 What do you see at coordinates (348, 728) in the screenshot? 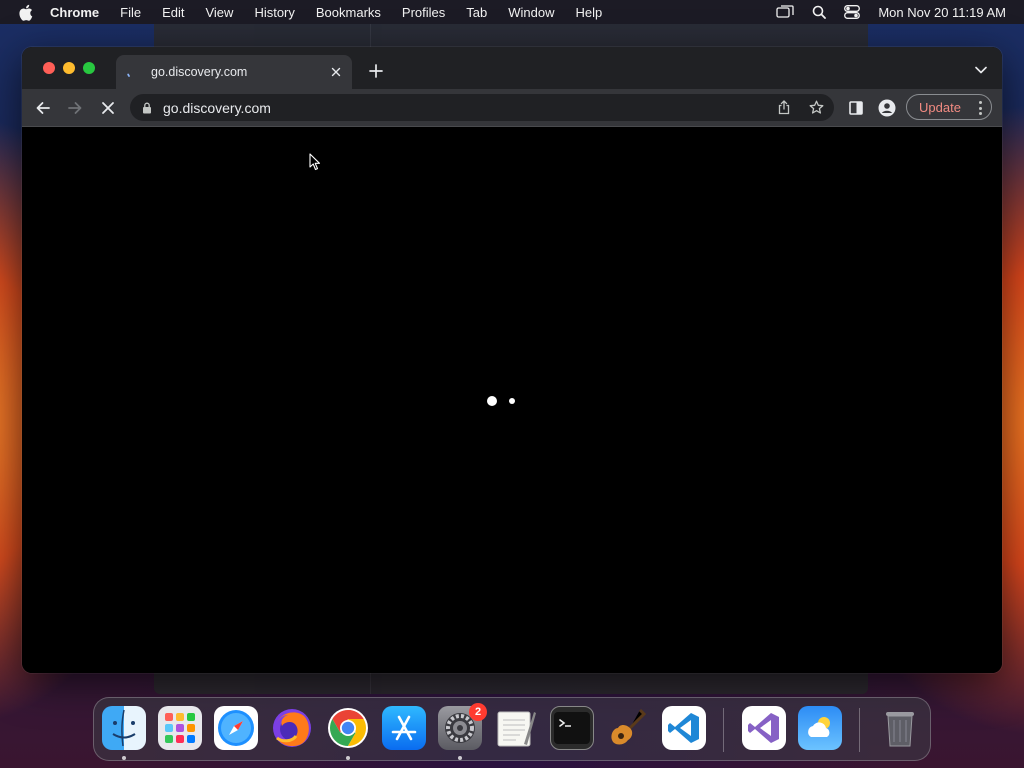
I see `chrome-icon` at bounding box center [348, 728].